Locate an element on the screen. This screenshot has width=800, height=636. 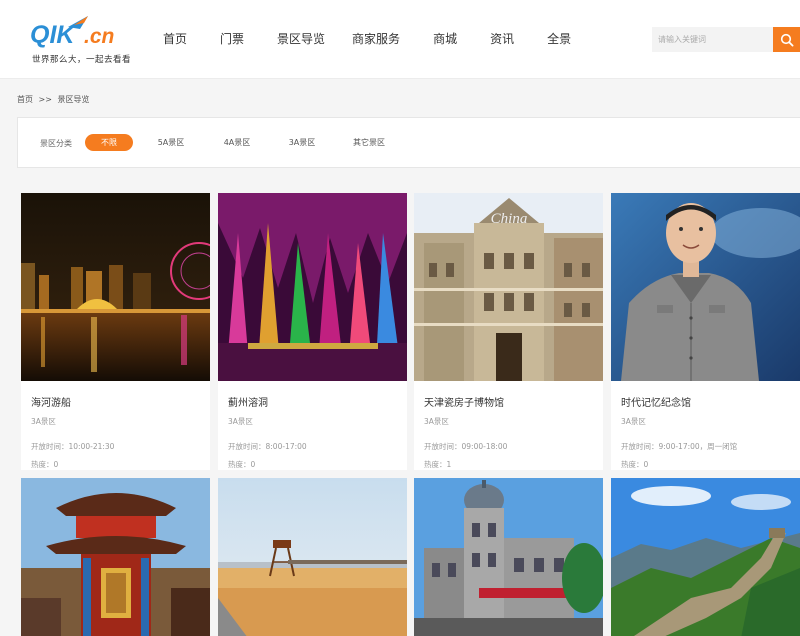
nav-home: 首页 is located at coordinates (175, 38).